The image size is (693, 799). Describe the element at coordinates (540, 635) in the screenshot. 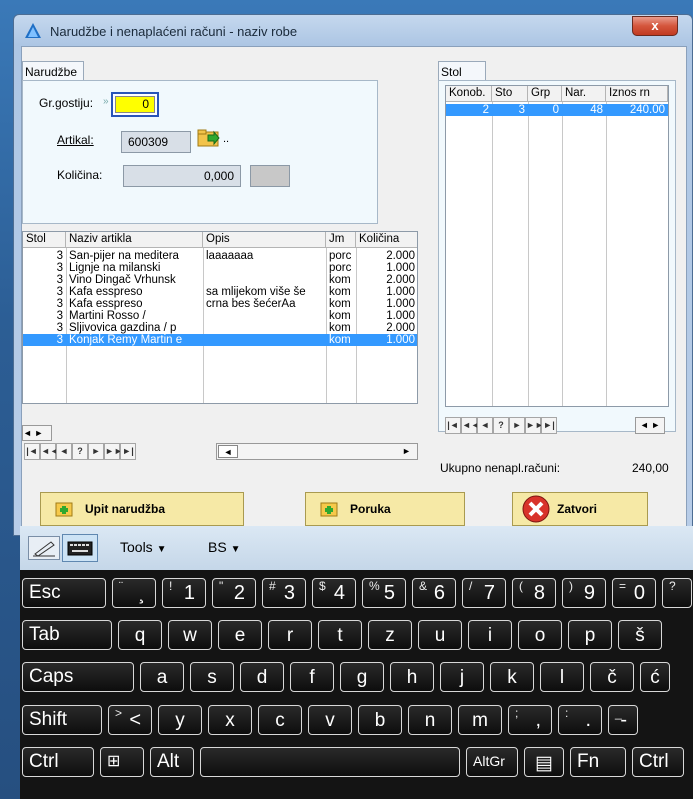

I see `keyboard-key: o` at that location.